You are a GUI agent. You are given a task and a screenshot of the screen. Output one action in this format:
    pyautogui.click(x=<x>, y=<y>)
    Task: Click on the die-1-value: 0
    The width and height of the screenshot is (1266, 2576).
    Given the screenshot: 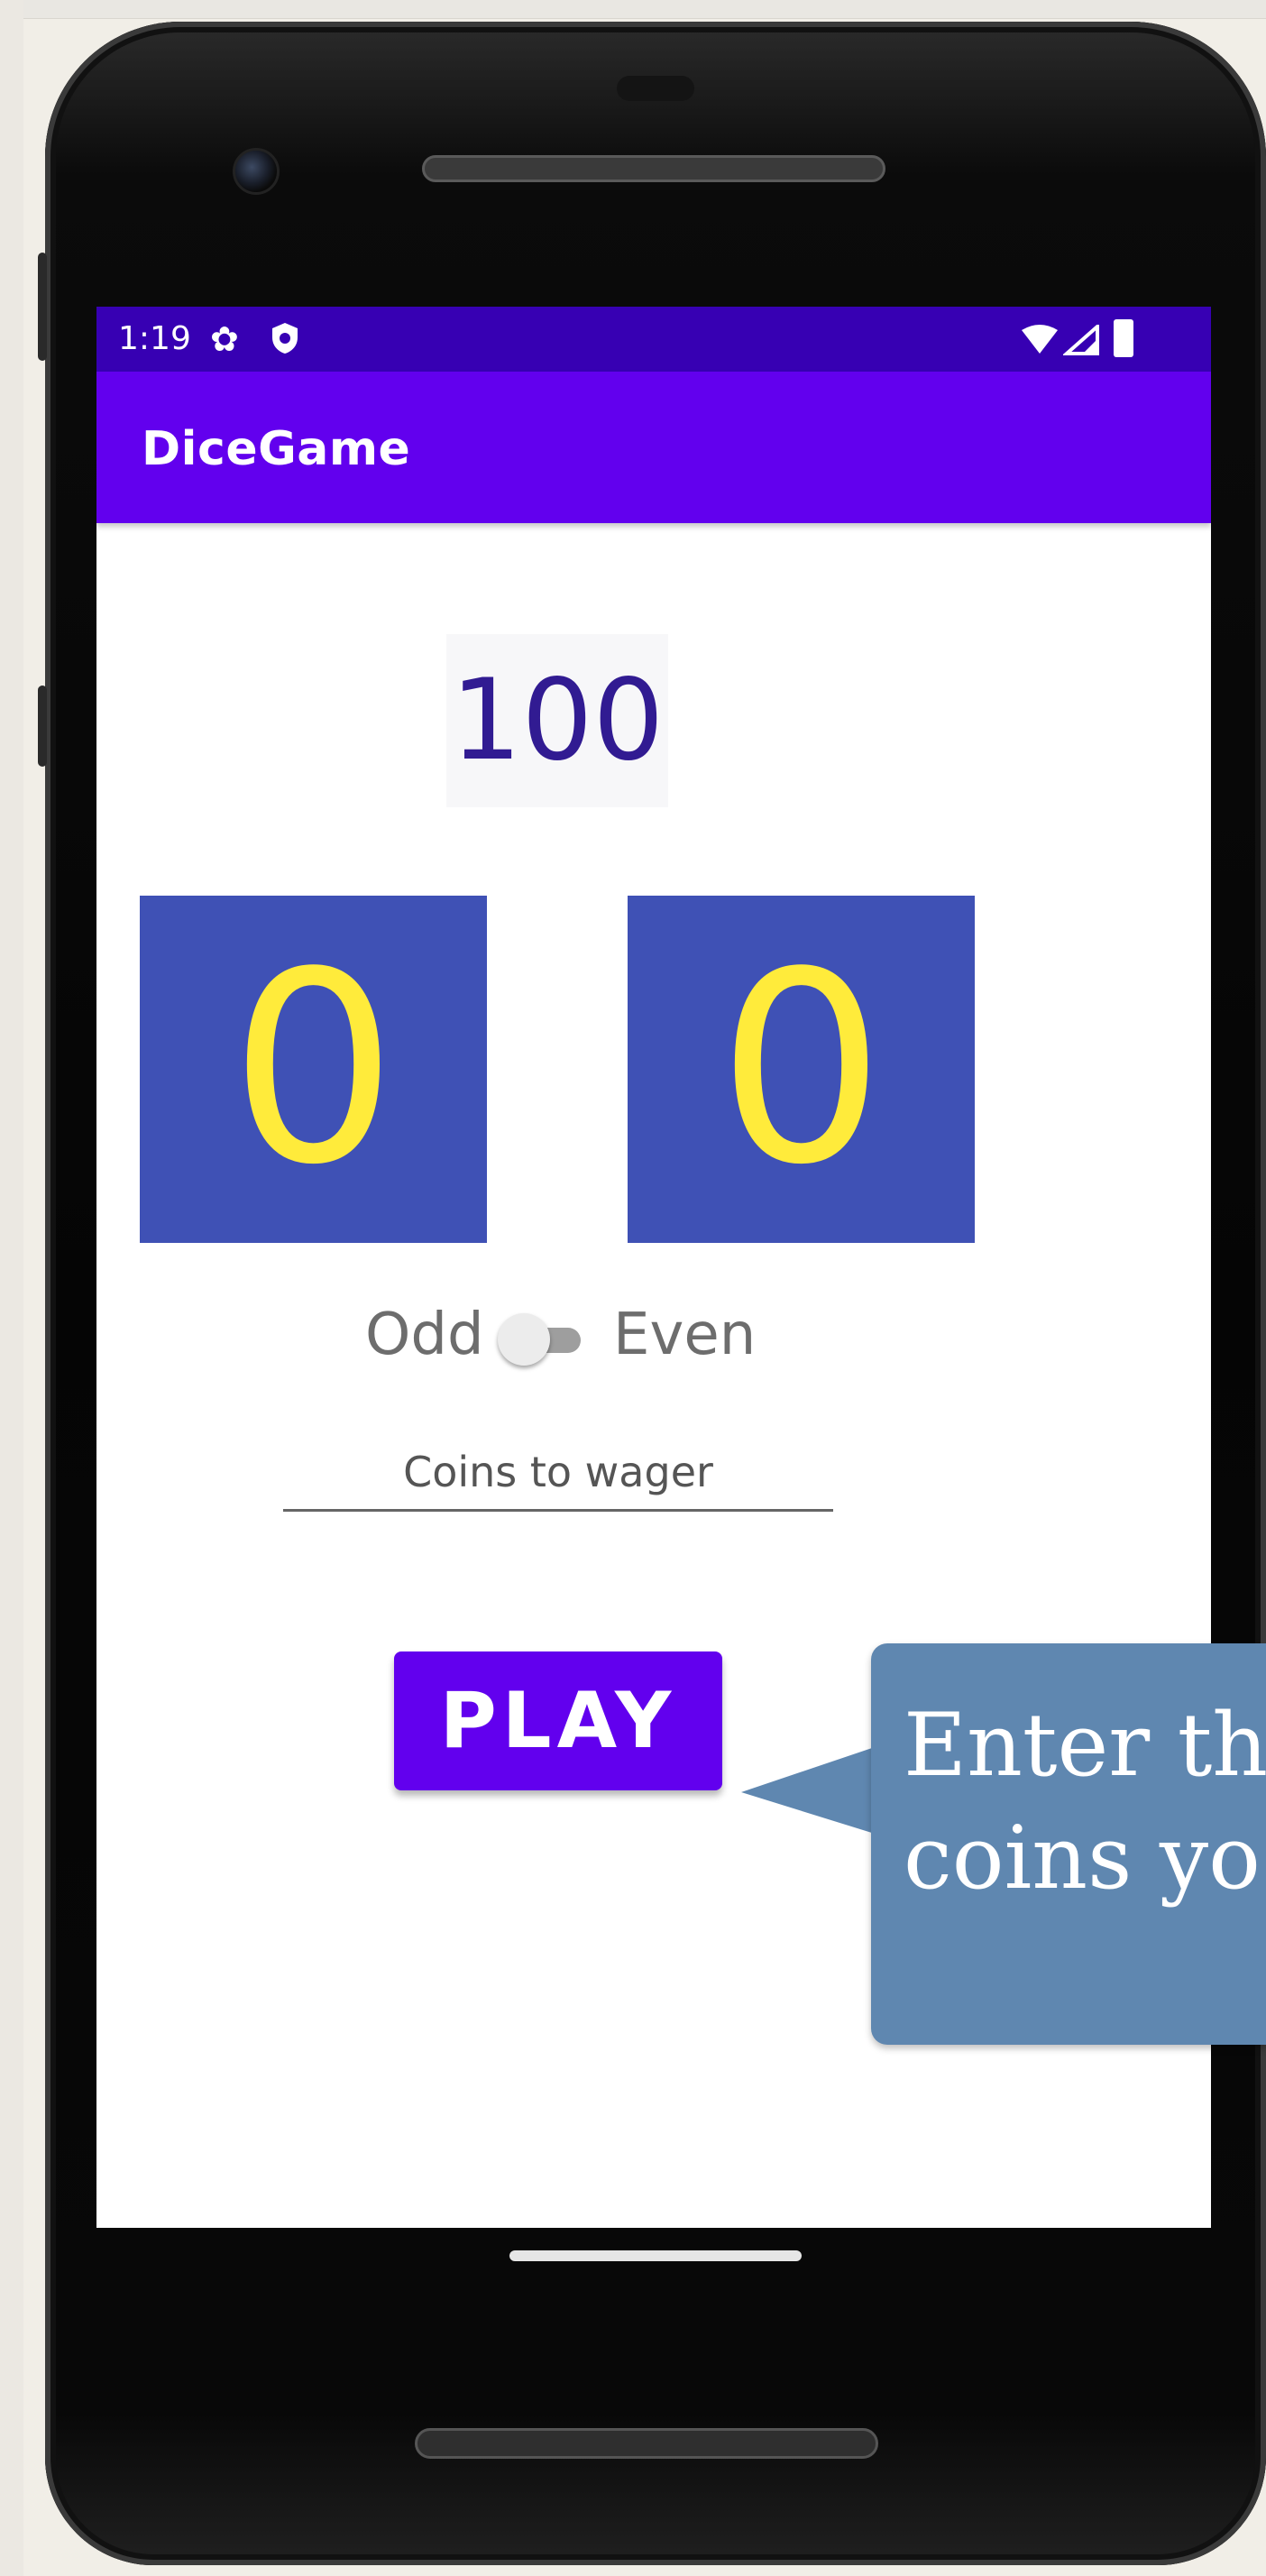 What is the action you would take?
    pyautogui.click(x=313, y=1069)
    